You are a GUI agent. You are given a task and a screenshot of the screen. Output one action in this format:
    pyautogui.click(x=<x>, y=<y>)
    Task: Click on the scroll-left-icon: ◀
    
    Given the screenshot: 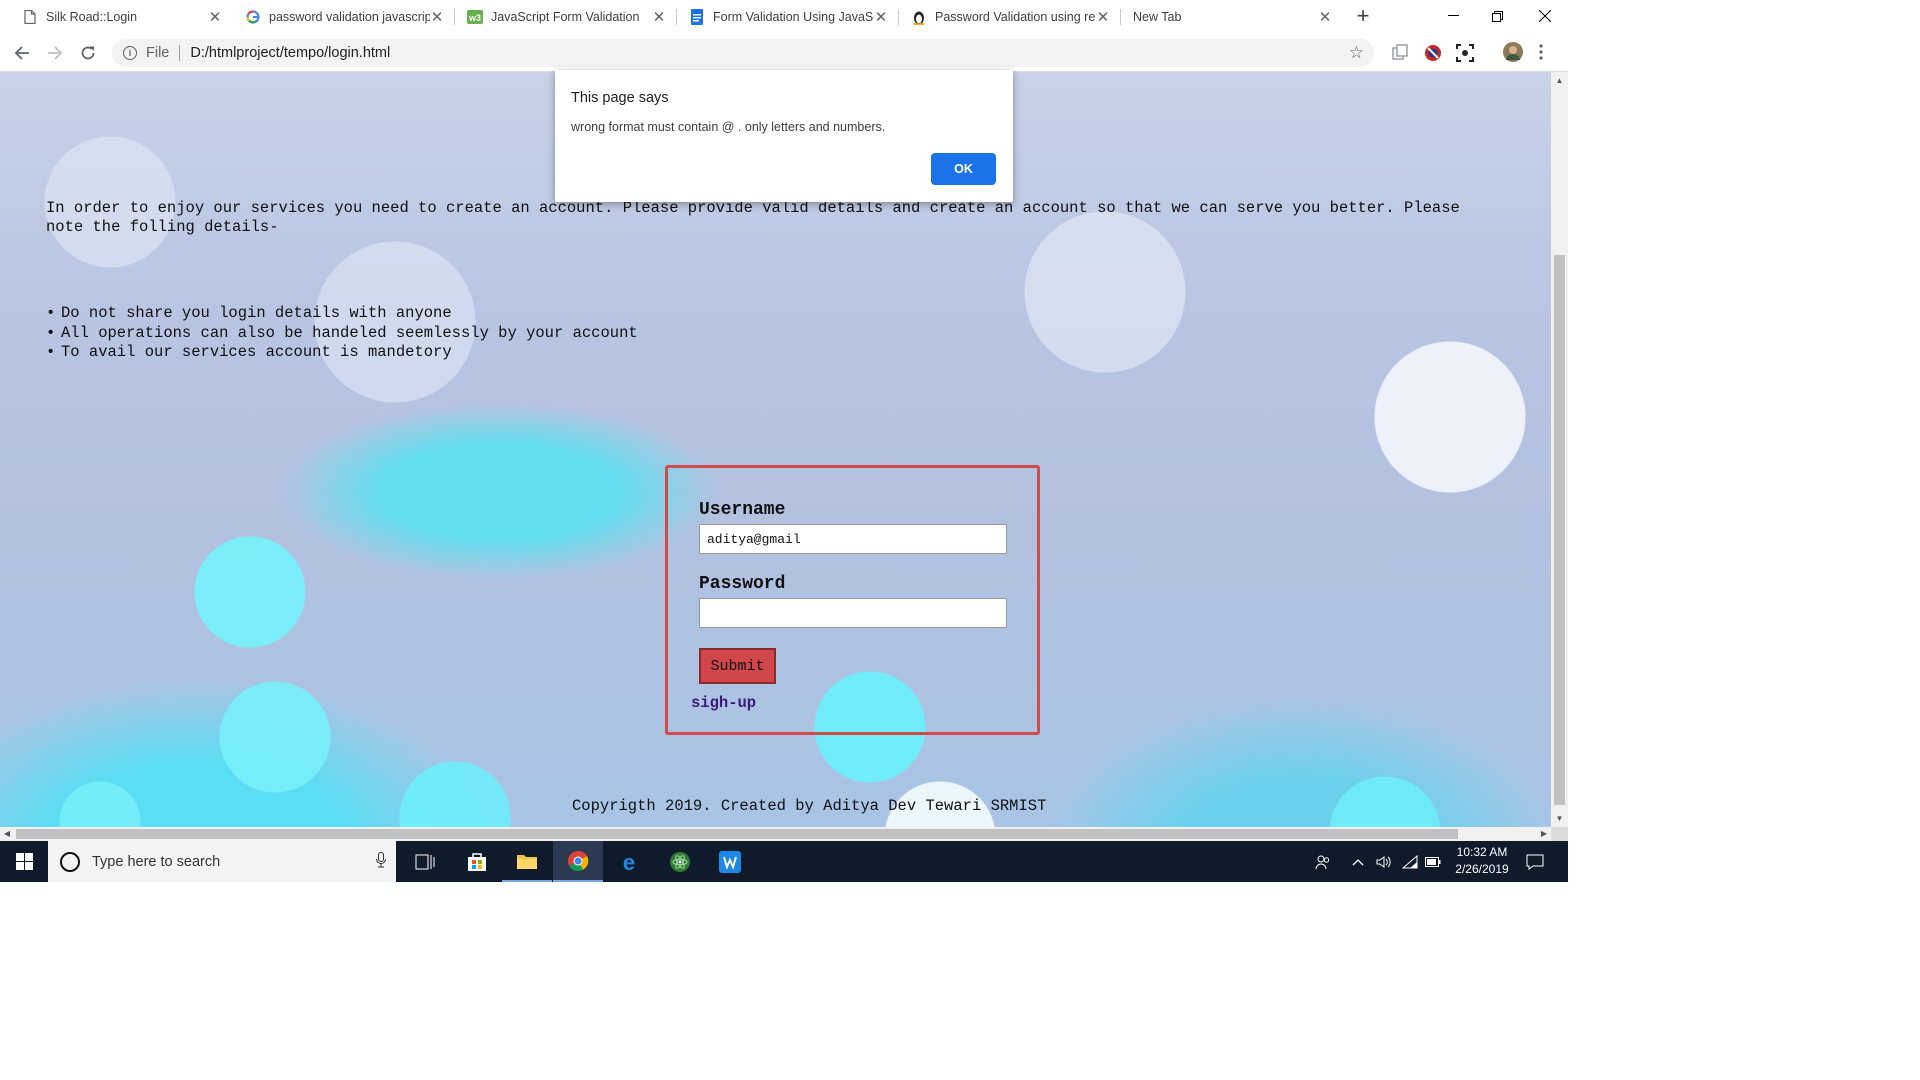 What is the action you would take?
    pyautogui.click(x=7, y=834)
    